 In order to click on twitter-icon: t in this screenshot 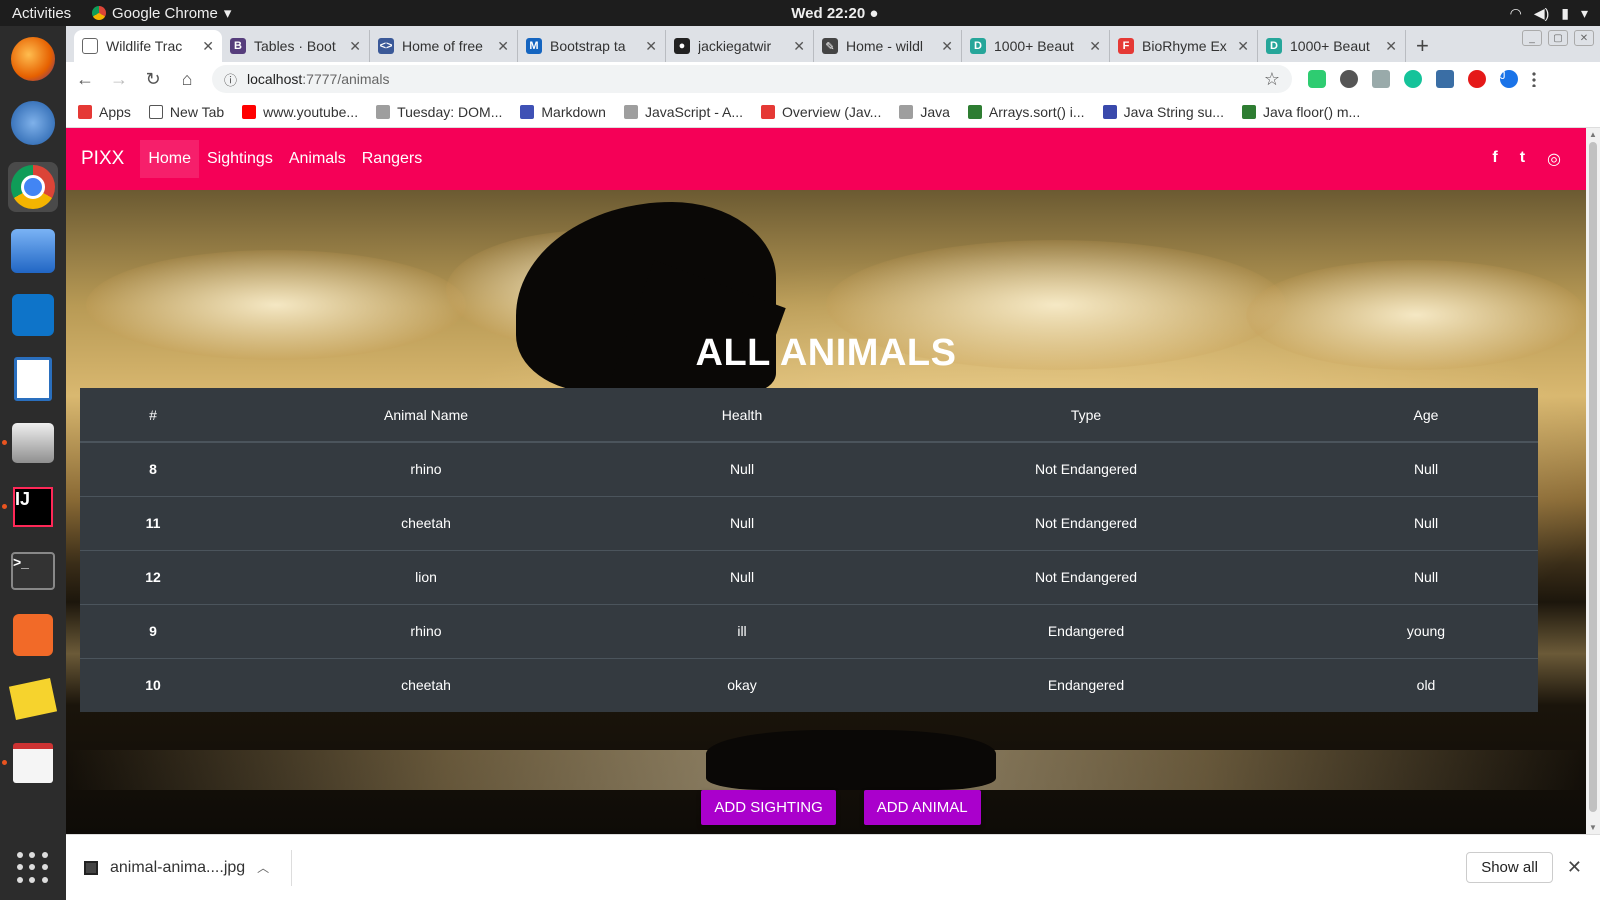, I will do `click(1522, 159)`.